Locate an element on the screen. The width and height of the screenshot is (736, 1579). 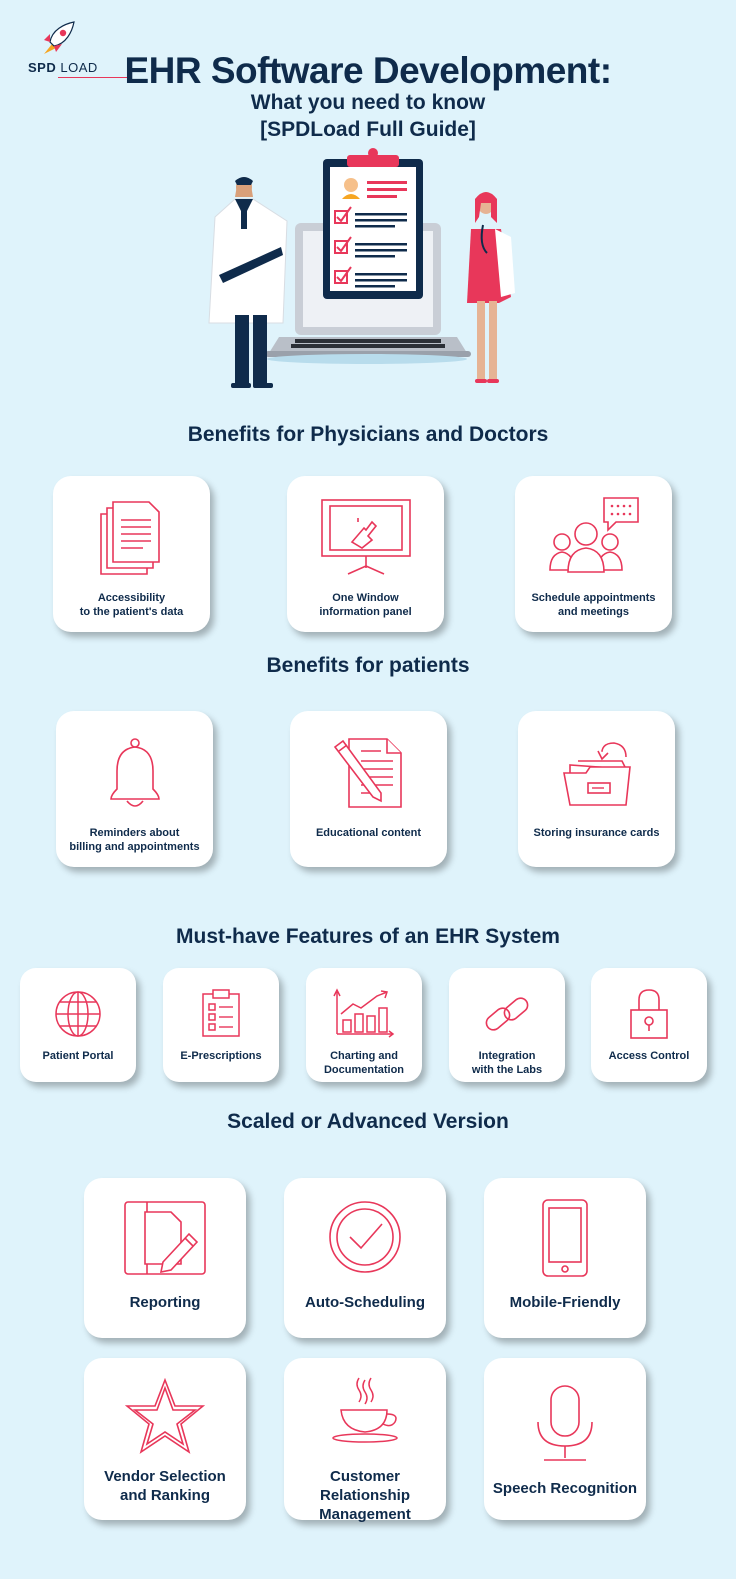
rocket-icon is located at coordinates (59, 37).